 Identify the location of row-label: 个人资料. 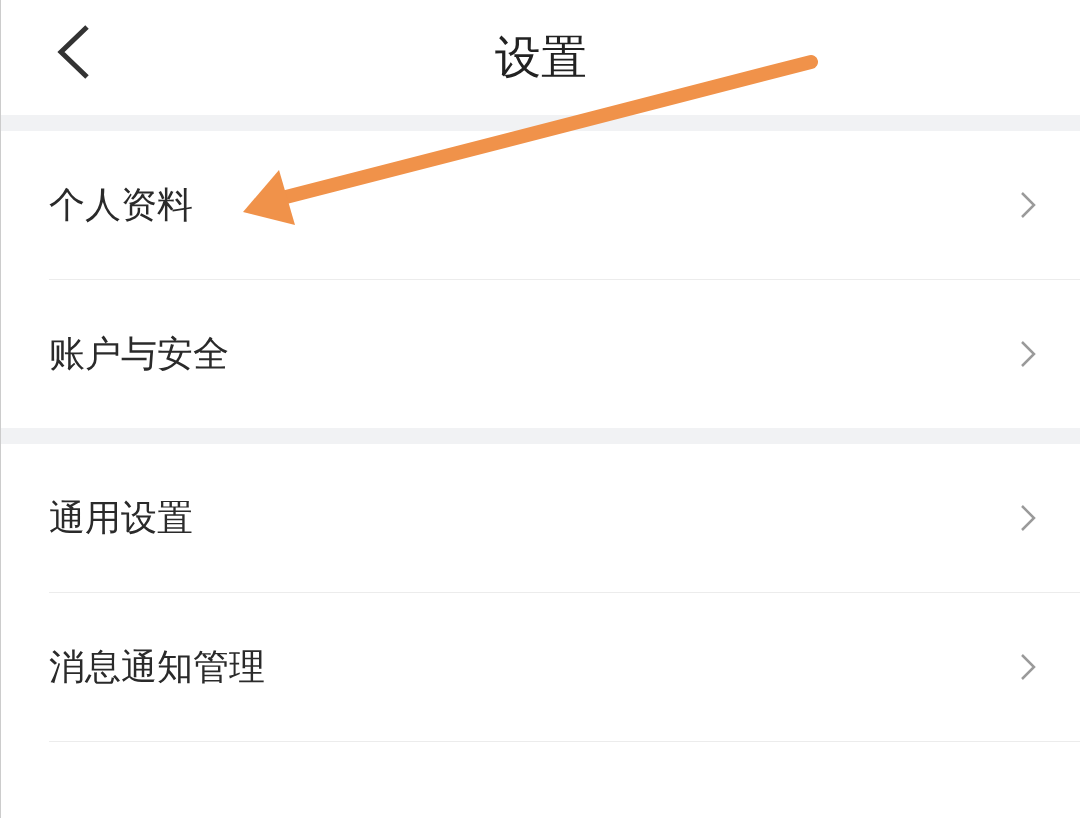
(121, 204).